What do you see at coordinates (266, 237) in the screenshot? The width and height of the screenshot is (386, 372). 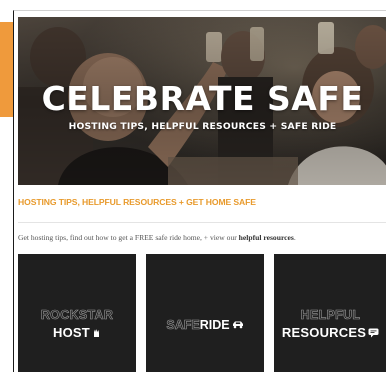 I see `helpful-resources-link: helpful resources` at bounding box center [266, 237].